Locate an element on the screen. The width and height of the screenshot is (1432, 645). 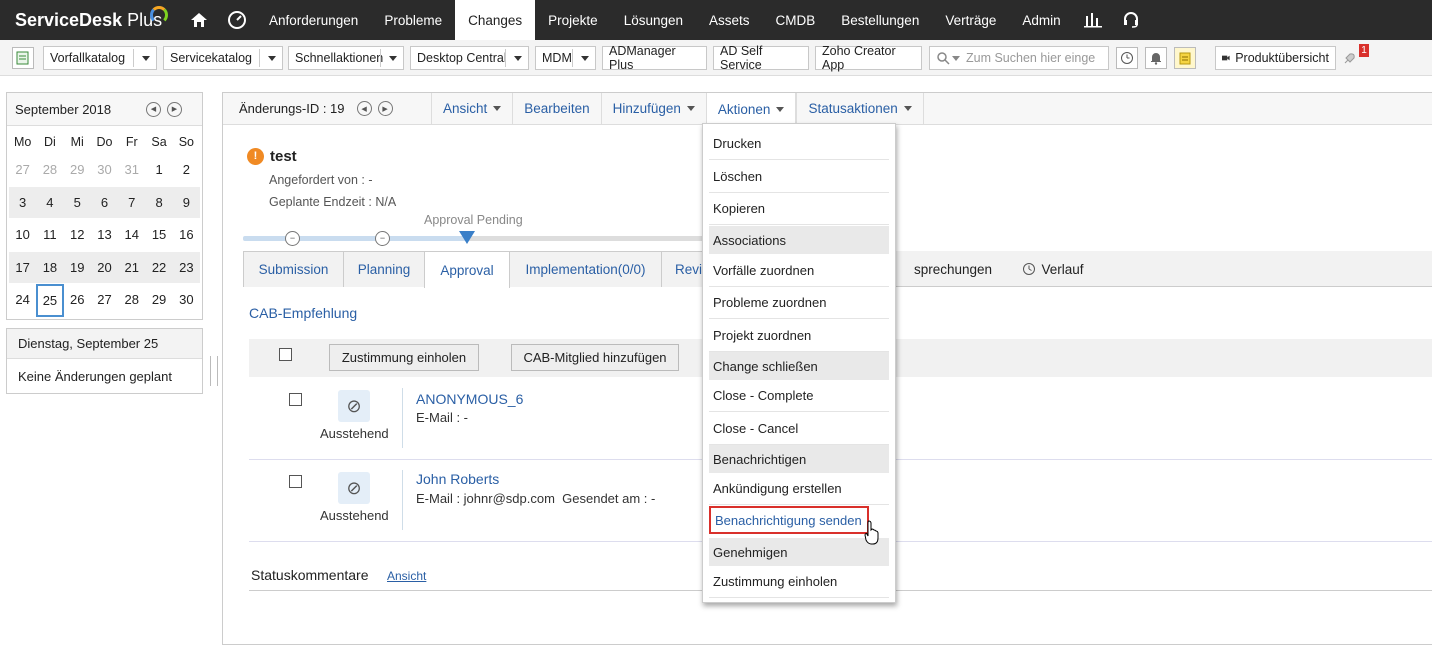
calendar-day: 3 is located at coordinates (23, 202).